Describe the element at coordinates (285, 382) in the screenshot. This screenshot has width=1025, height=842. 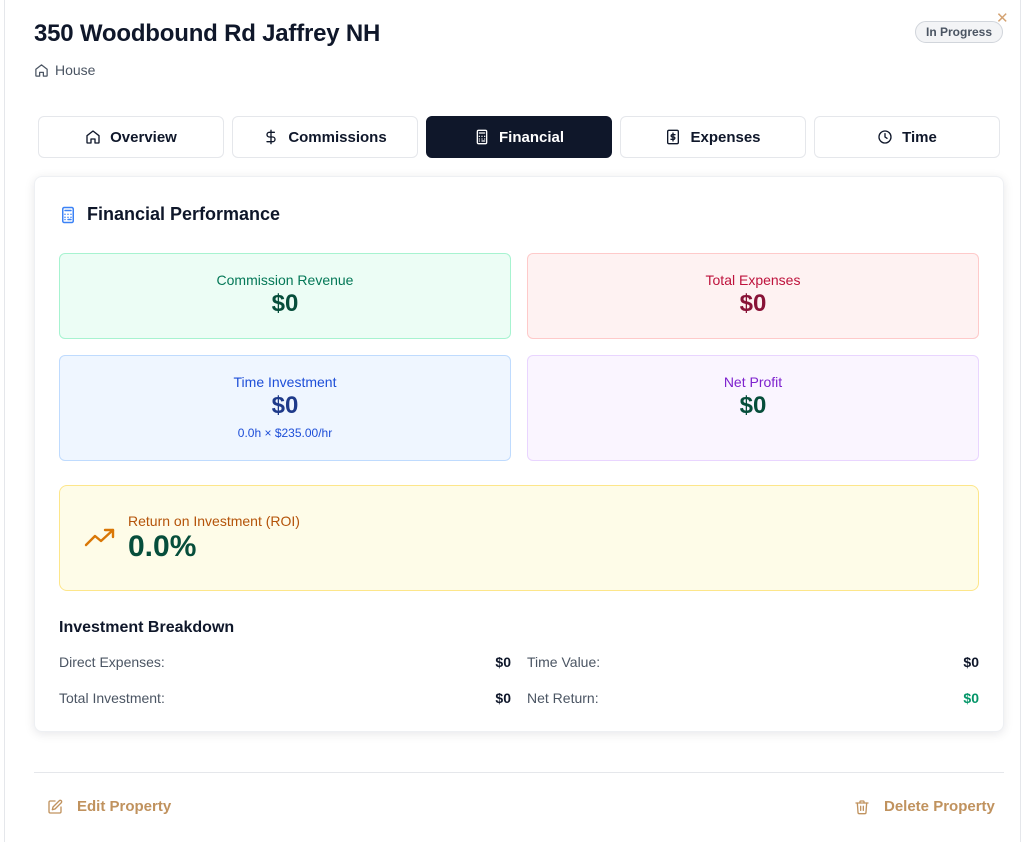
I see `metric-label: Time Investment` at that location.